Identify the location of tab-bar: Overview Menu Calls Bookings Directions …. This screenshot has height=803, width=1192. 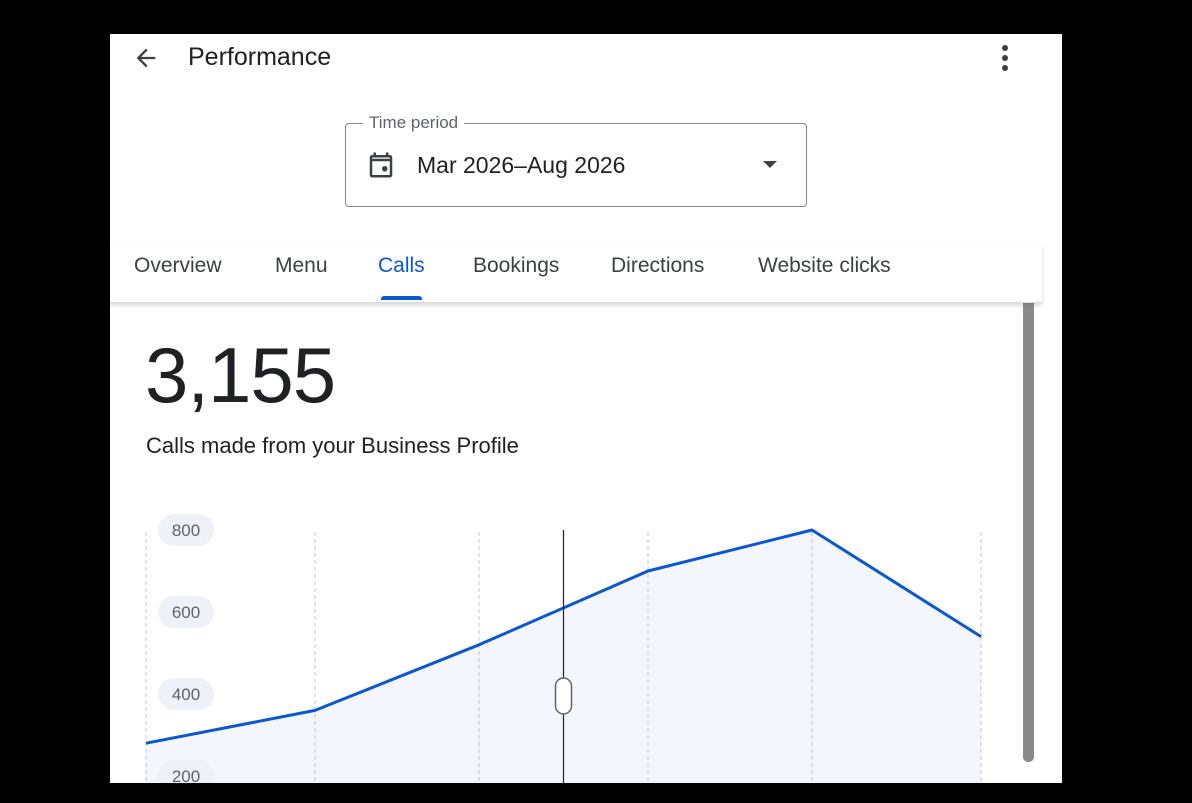
(576, 273).